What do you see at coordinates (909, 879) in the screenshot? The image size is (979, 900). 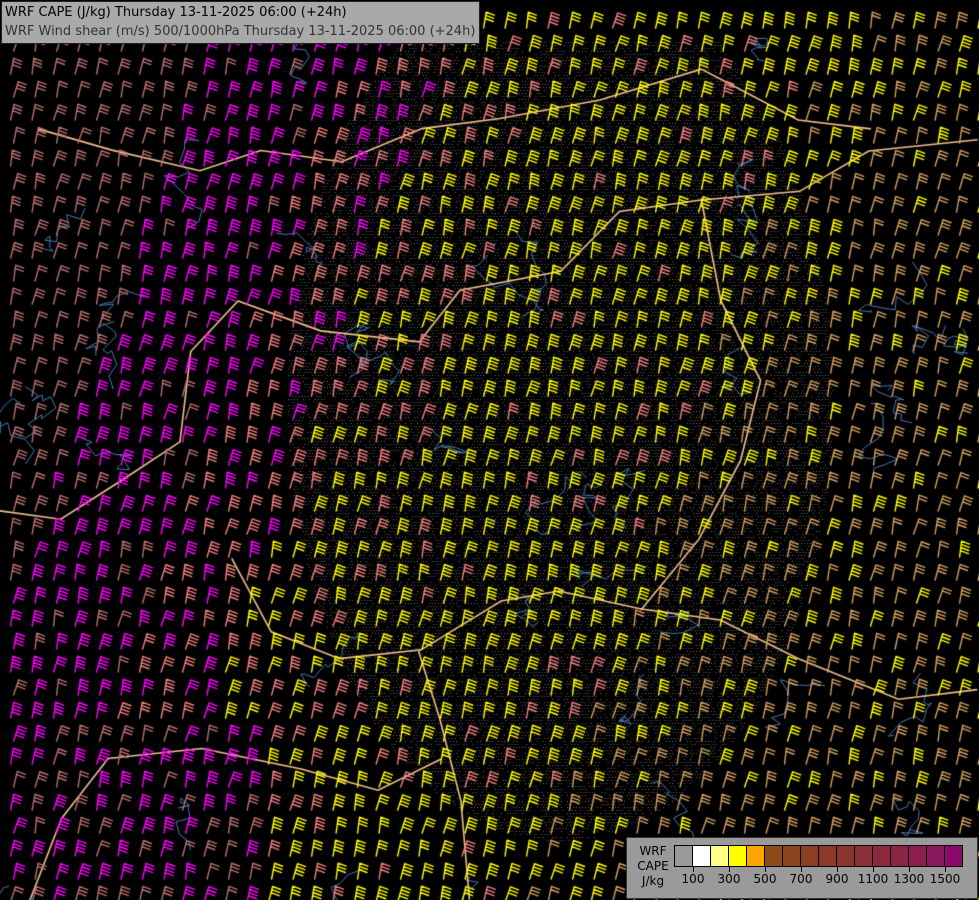 I see `legend-tick-label: 1300` at bounding box center [909, 879].